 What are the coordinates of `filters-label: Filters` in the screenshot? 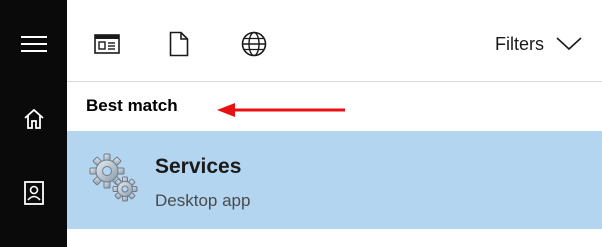 It's located at (519, 43).